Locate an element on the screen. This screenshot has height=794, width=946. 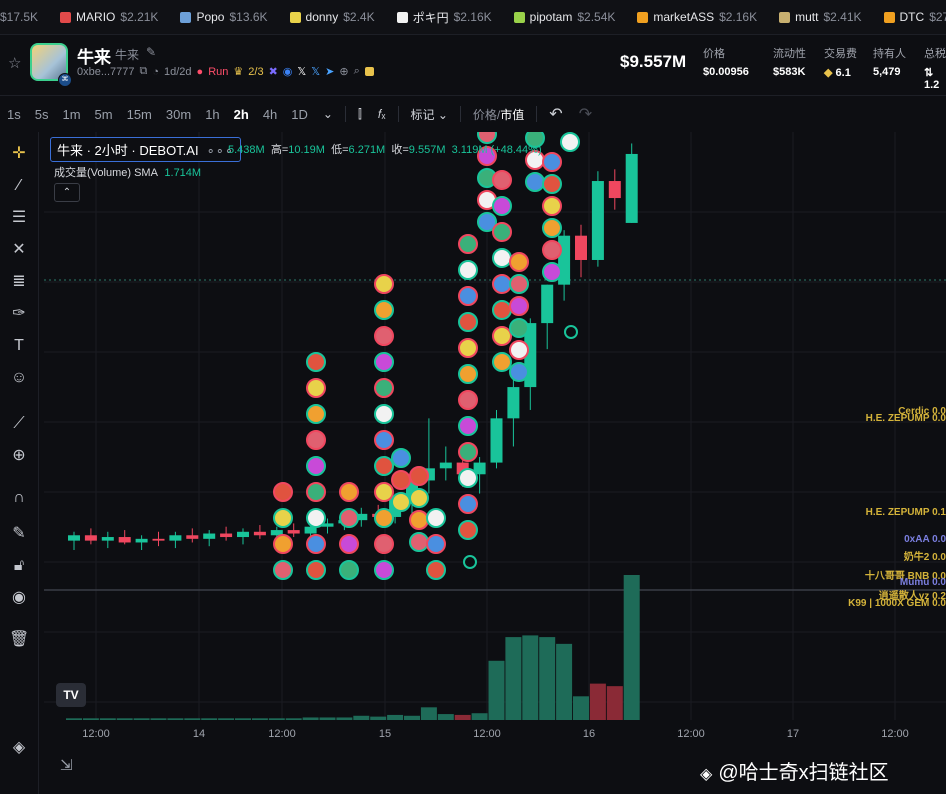
emoji-icon: ☺ is located at coordinates (19, 378).